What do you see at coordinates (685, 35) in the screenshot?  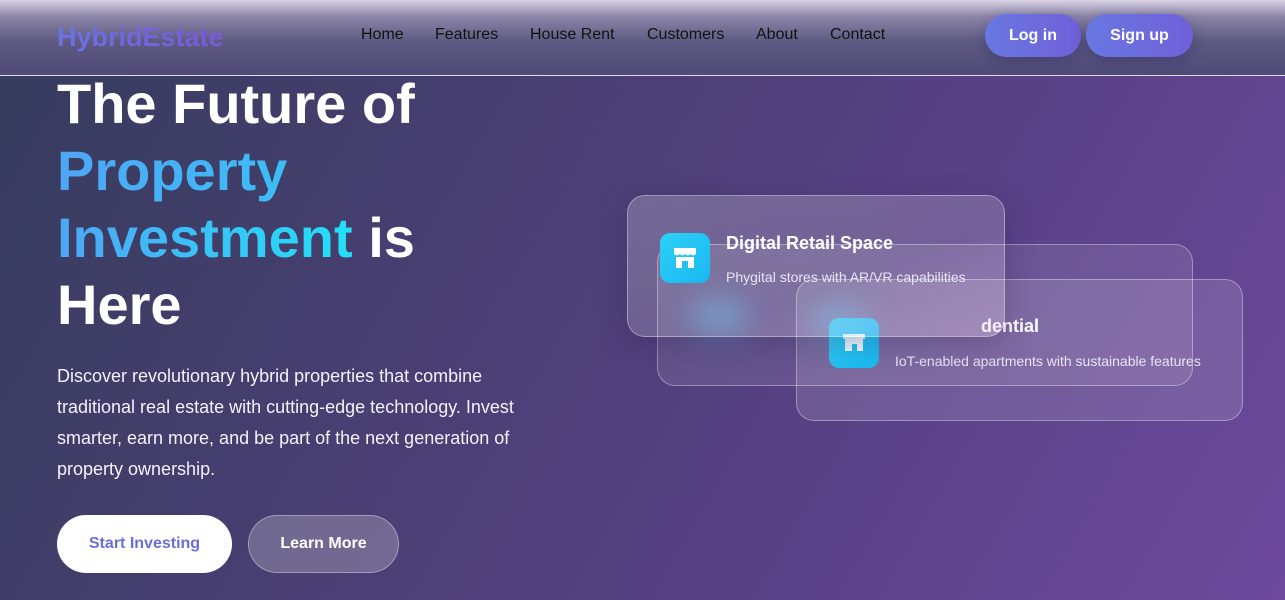 I see `nav-customers: Customers` at bounding box center [685, 35].